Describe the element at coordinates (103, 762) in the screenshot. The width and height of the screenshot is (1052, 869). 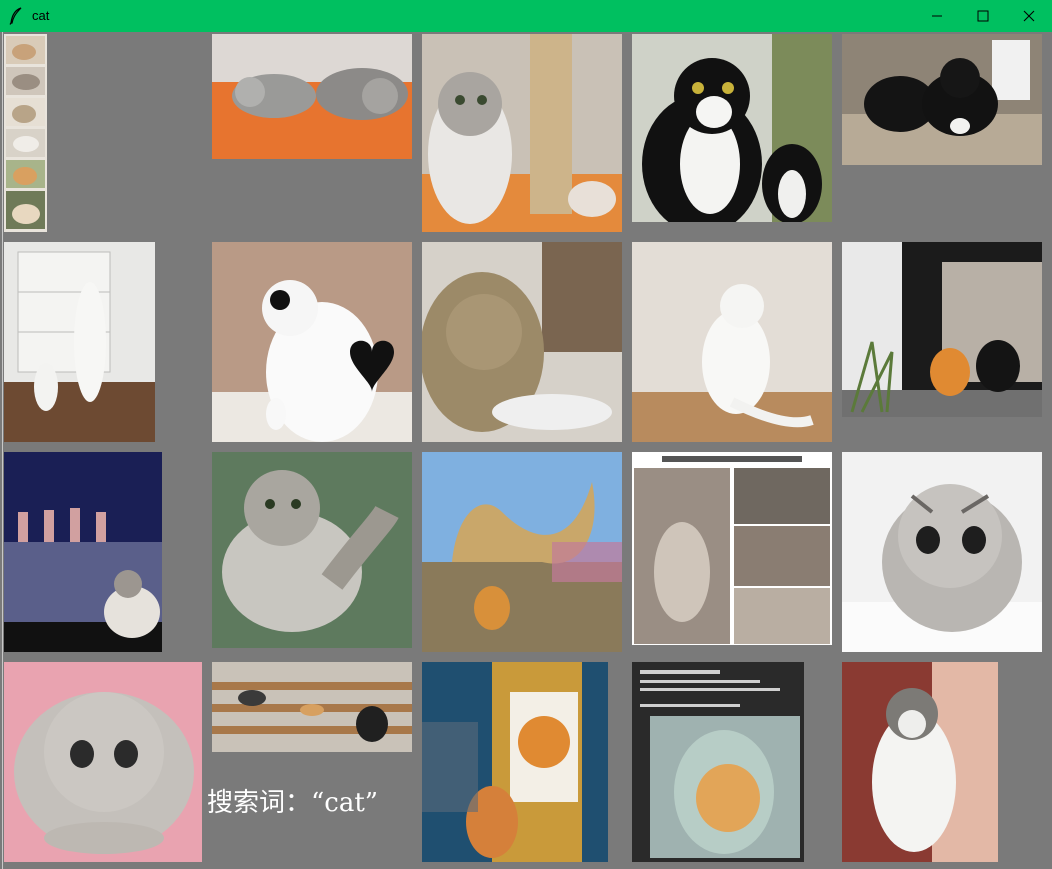
I see `cat-photo-sad-cat-pink-blanket` at that location.